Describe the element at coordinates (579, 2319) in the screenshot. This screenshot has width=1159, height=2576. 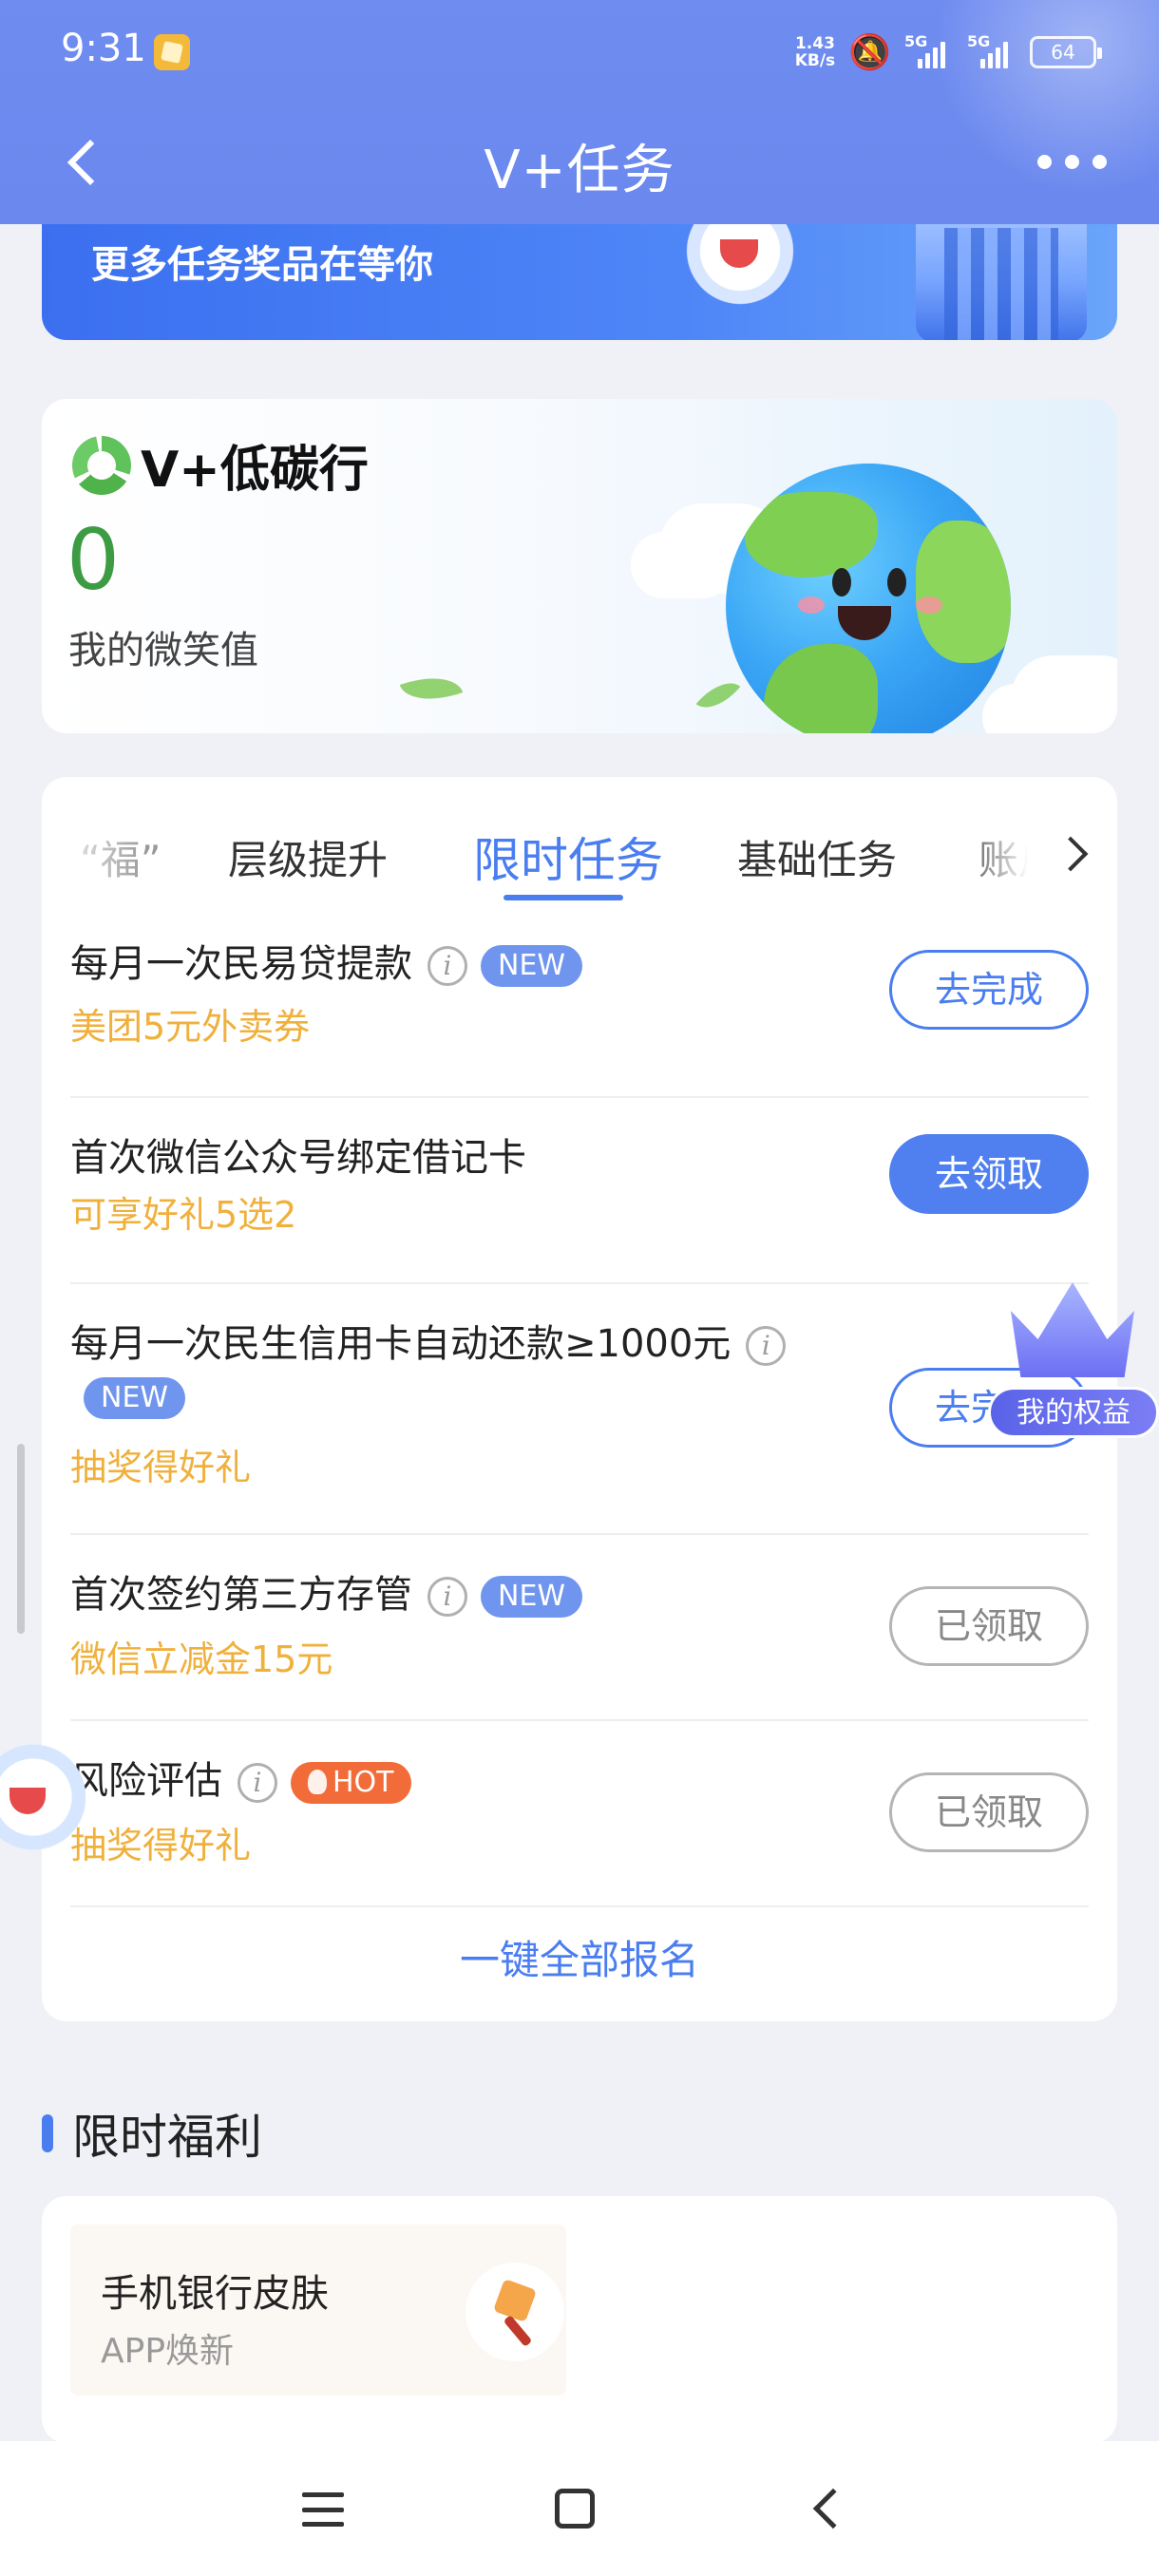
I see `benefit-card: 手机银行皮肤 APP焕新` at that location.